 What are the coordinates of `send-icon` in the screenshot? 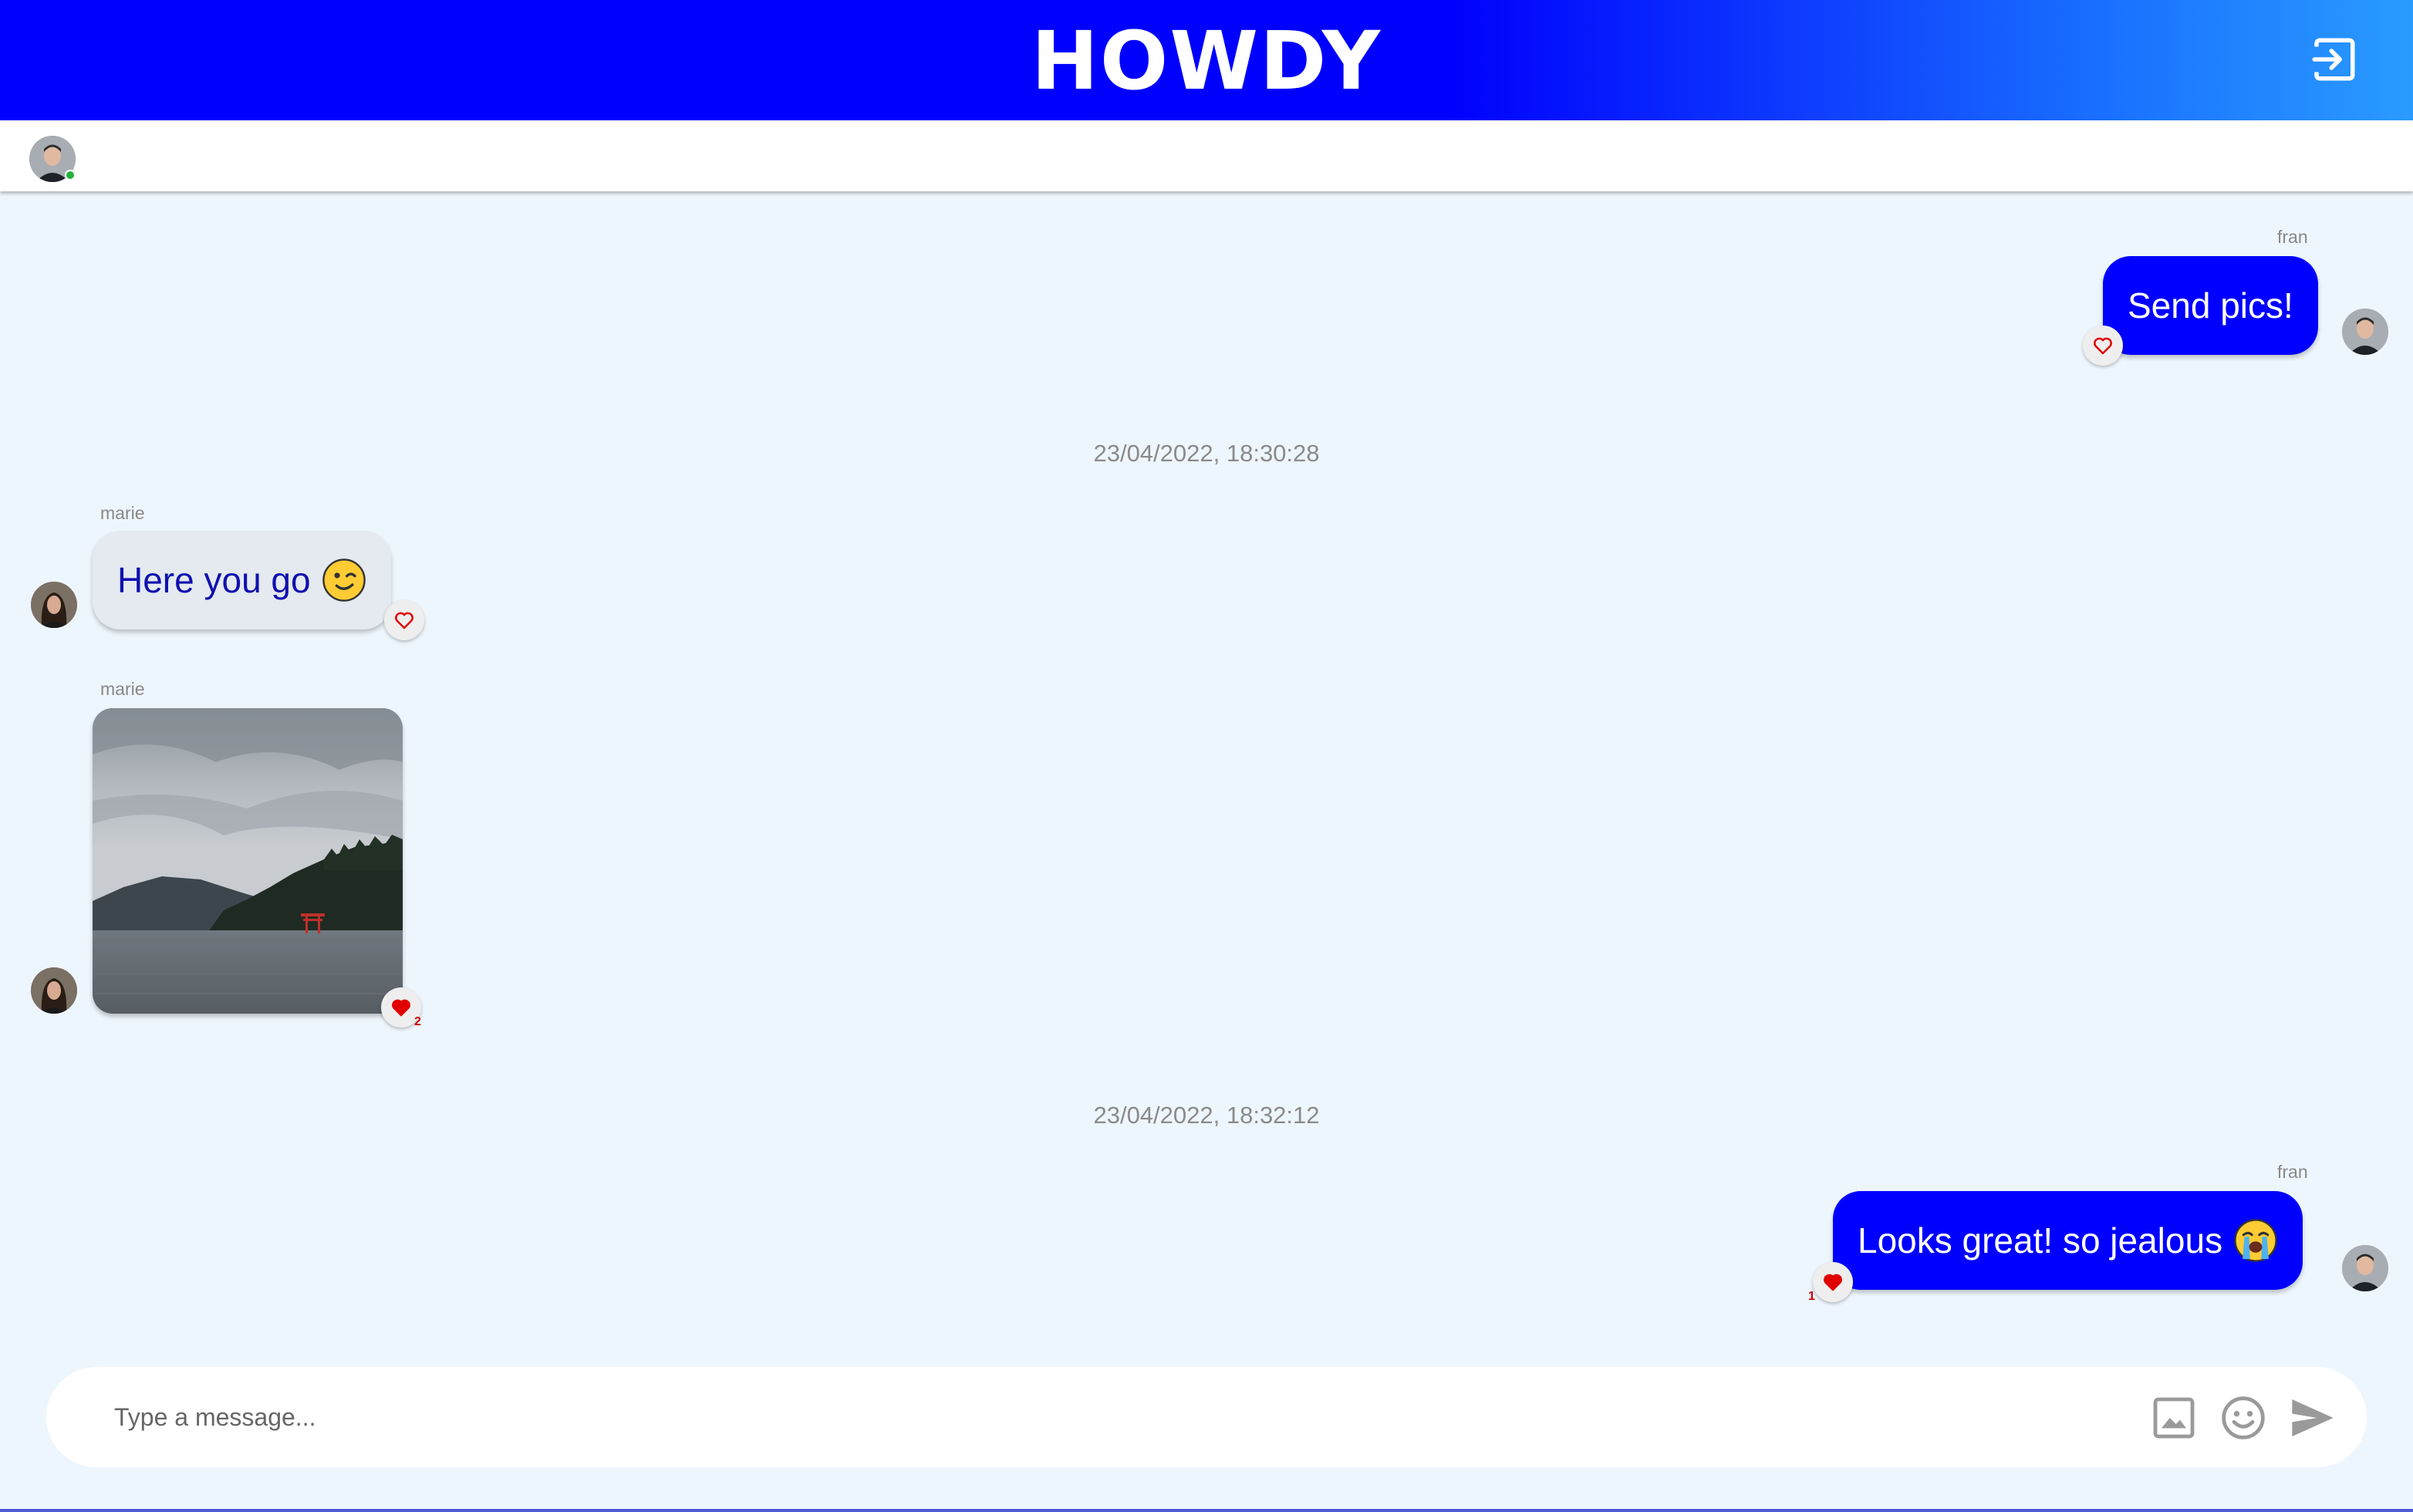 It's located at (2313, 1418).